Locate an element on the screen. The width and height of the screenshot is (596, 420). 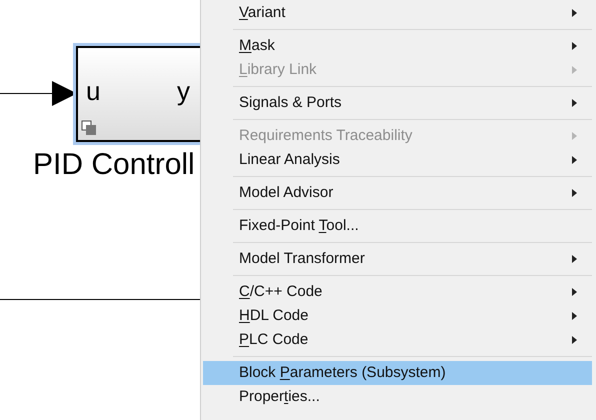
input-port-label: u is located at coordinates (93, 91).